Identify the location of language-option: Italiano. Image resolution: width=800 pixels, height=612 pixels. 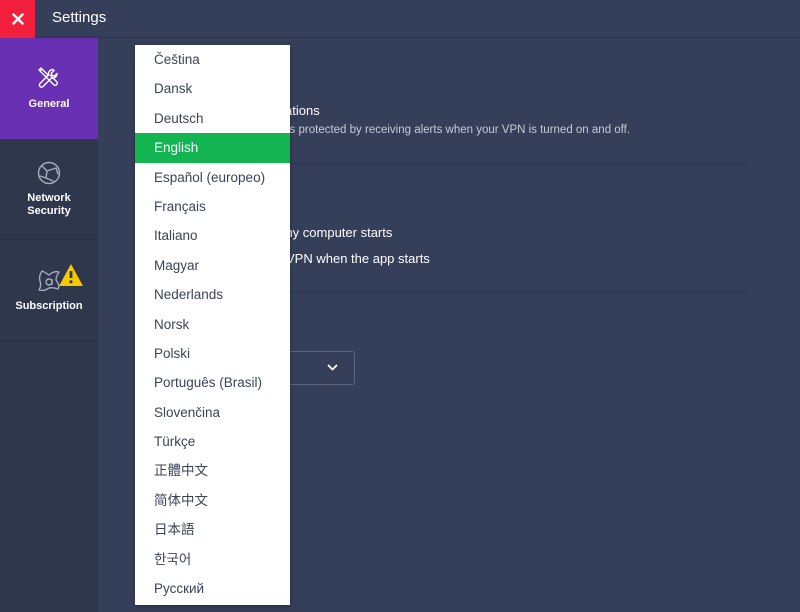
(212, 235).